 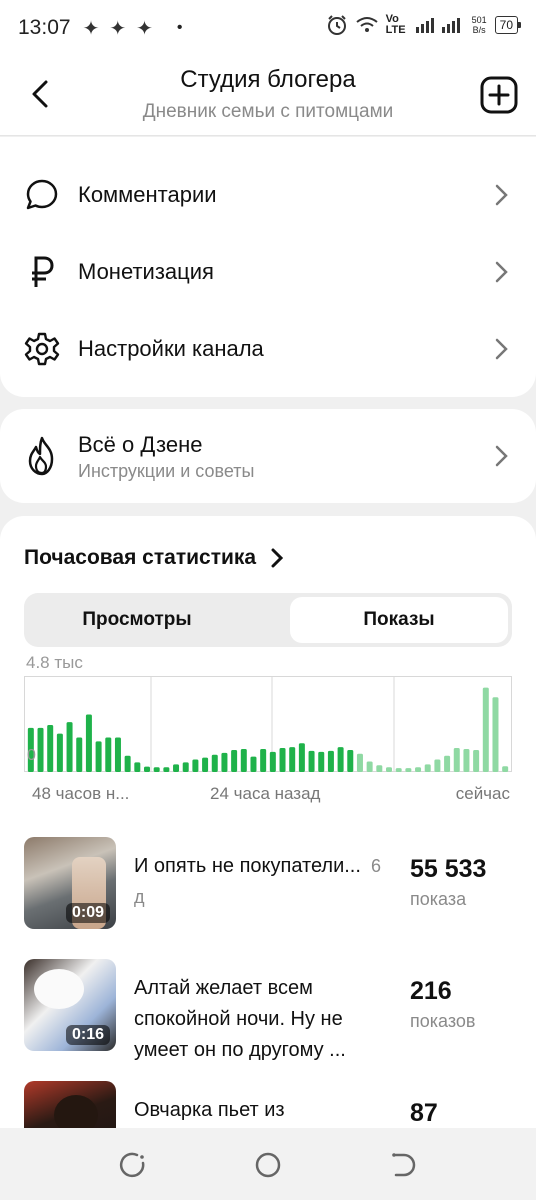 I want to click on status-indicators: Vo LTE 501 B/s 70, so click(x=424, y=24).